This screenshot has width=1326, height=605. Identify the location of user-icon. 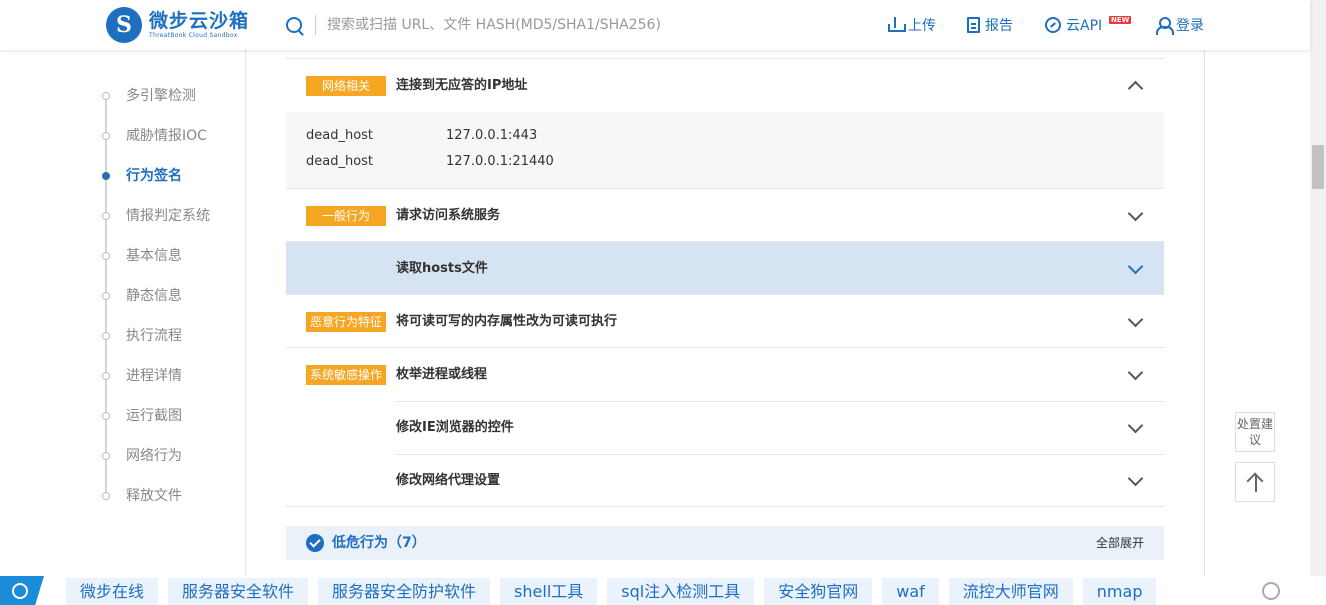
(1164, 26).